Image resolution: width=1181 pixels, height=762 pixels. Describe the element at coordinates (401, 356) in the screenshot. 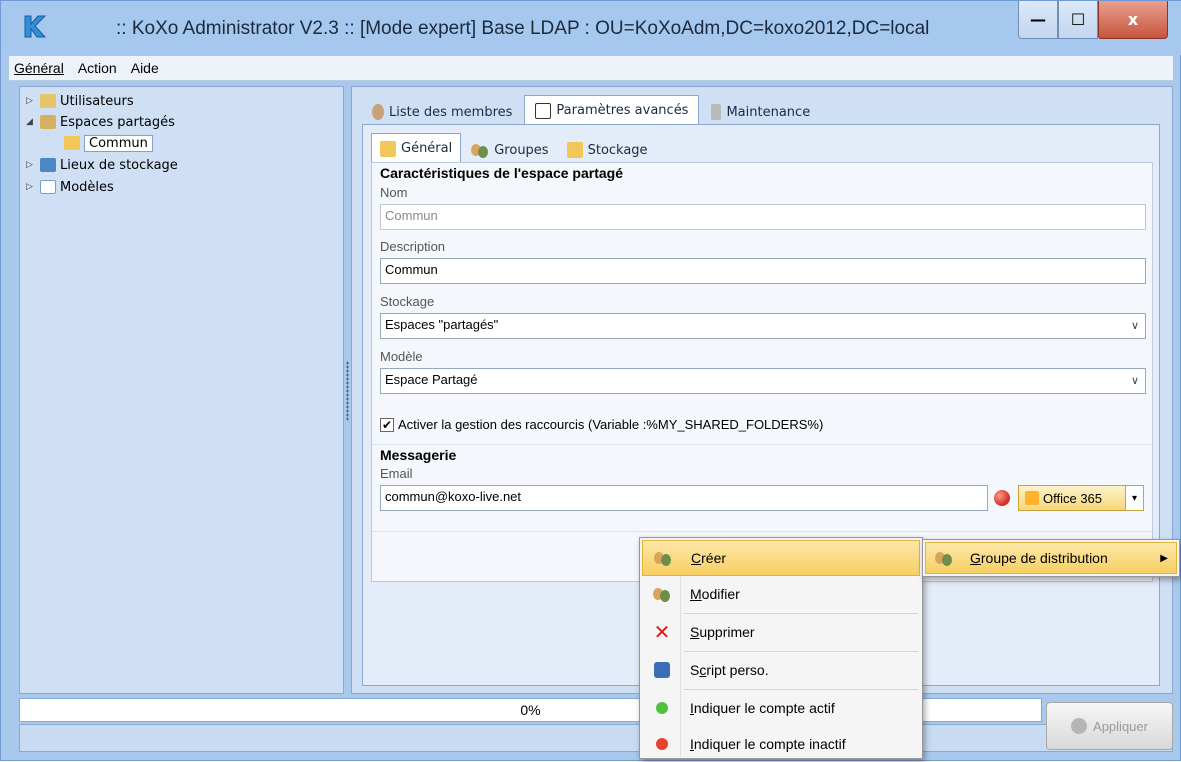

I see `modele-label: Modèle` at that location.